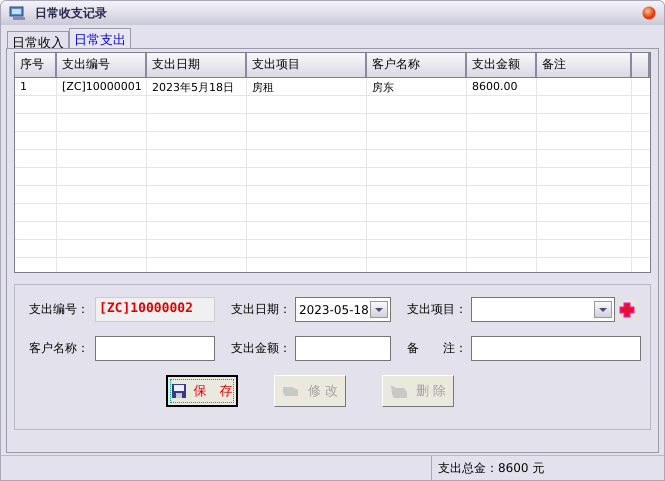  Describe the element at coordinates (59, 348) in the screenshot. I see `field-label: 客户名称：` at that location.